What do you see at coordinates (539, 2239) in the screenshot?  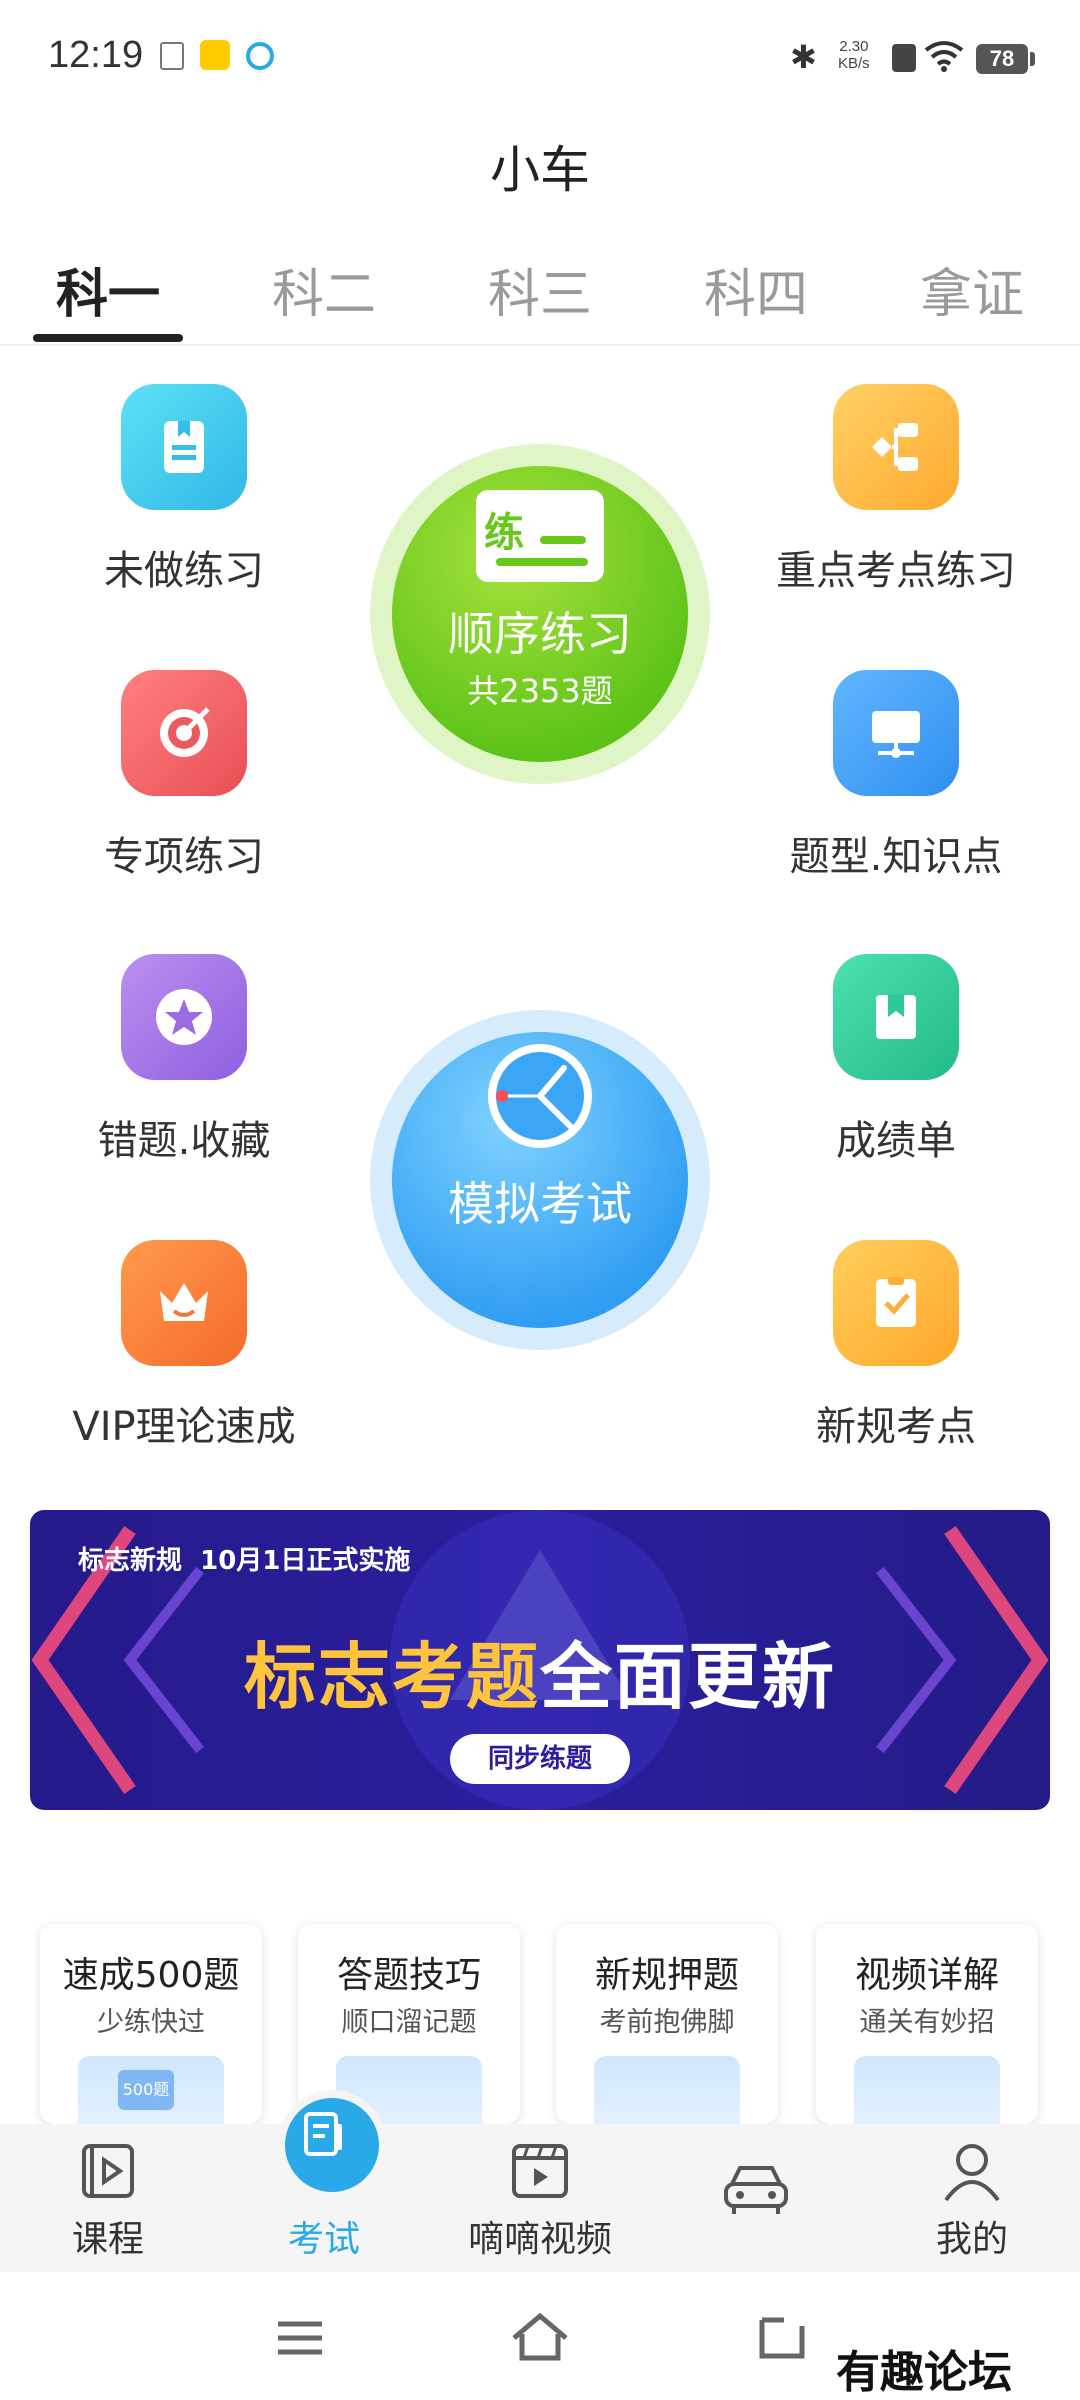 I see `nav-label: 嘀嘀视频` at bounding box center [539, 2239].